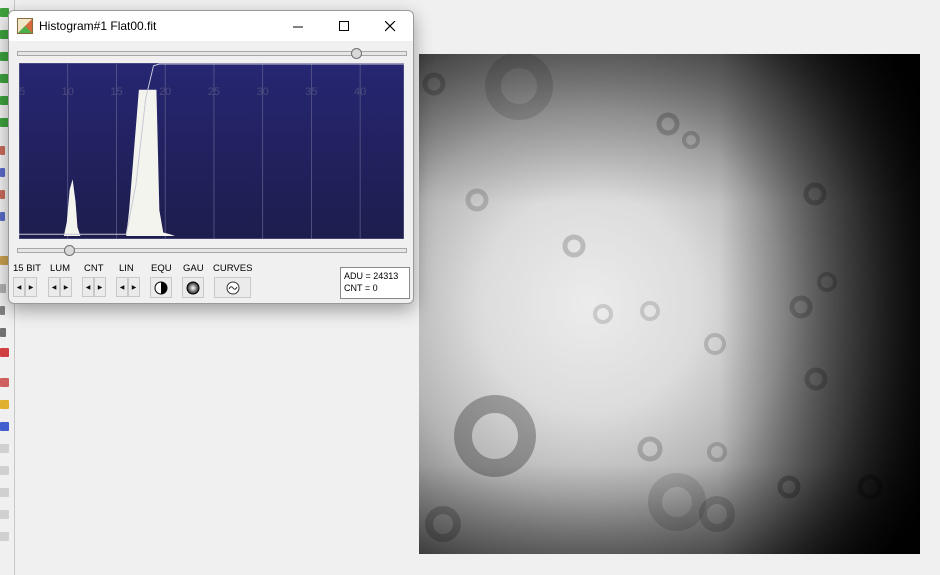 The height and width of the screenshot is (575, 940). I want to click on lin-left-arrow-icon: ◀, so click(122, 287).